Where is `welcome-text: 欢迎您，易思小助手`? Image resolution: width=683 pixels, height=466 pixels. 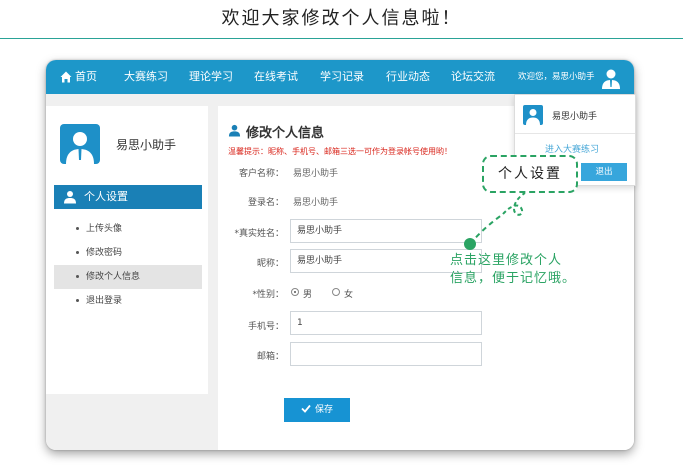 welcome-text: 欢迎您，易思小助手 is located at coordinates (556, 77).